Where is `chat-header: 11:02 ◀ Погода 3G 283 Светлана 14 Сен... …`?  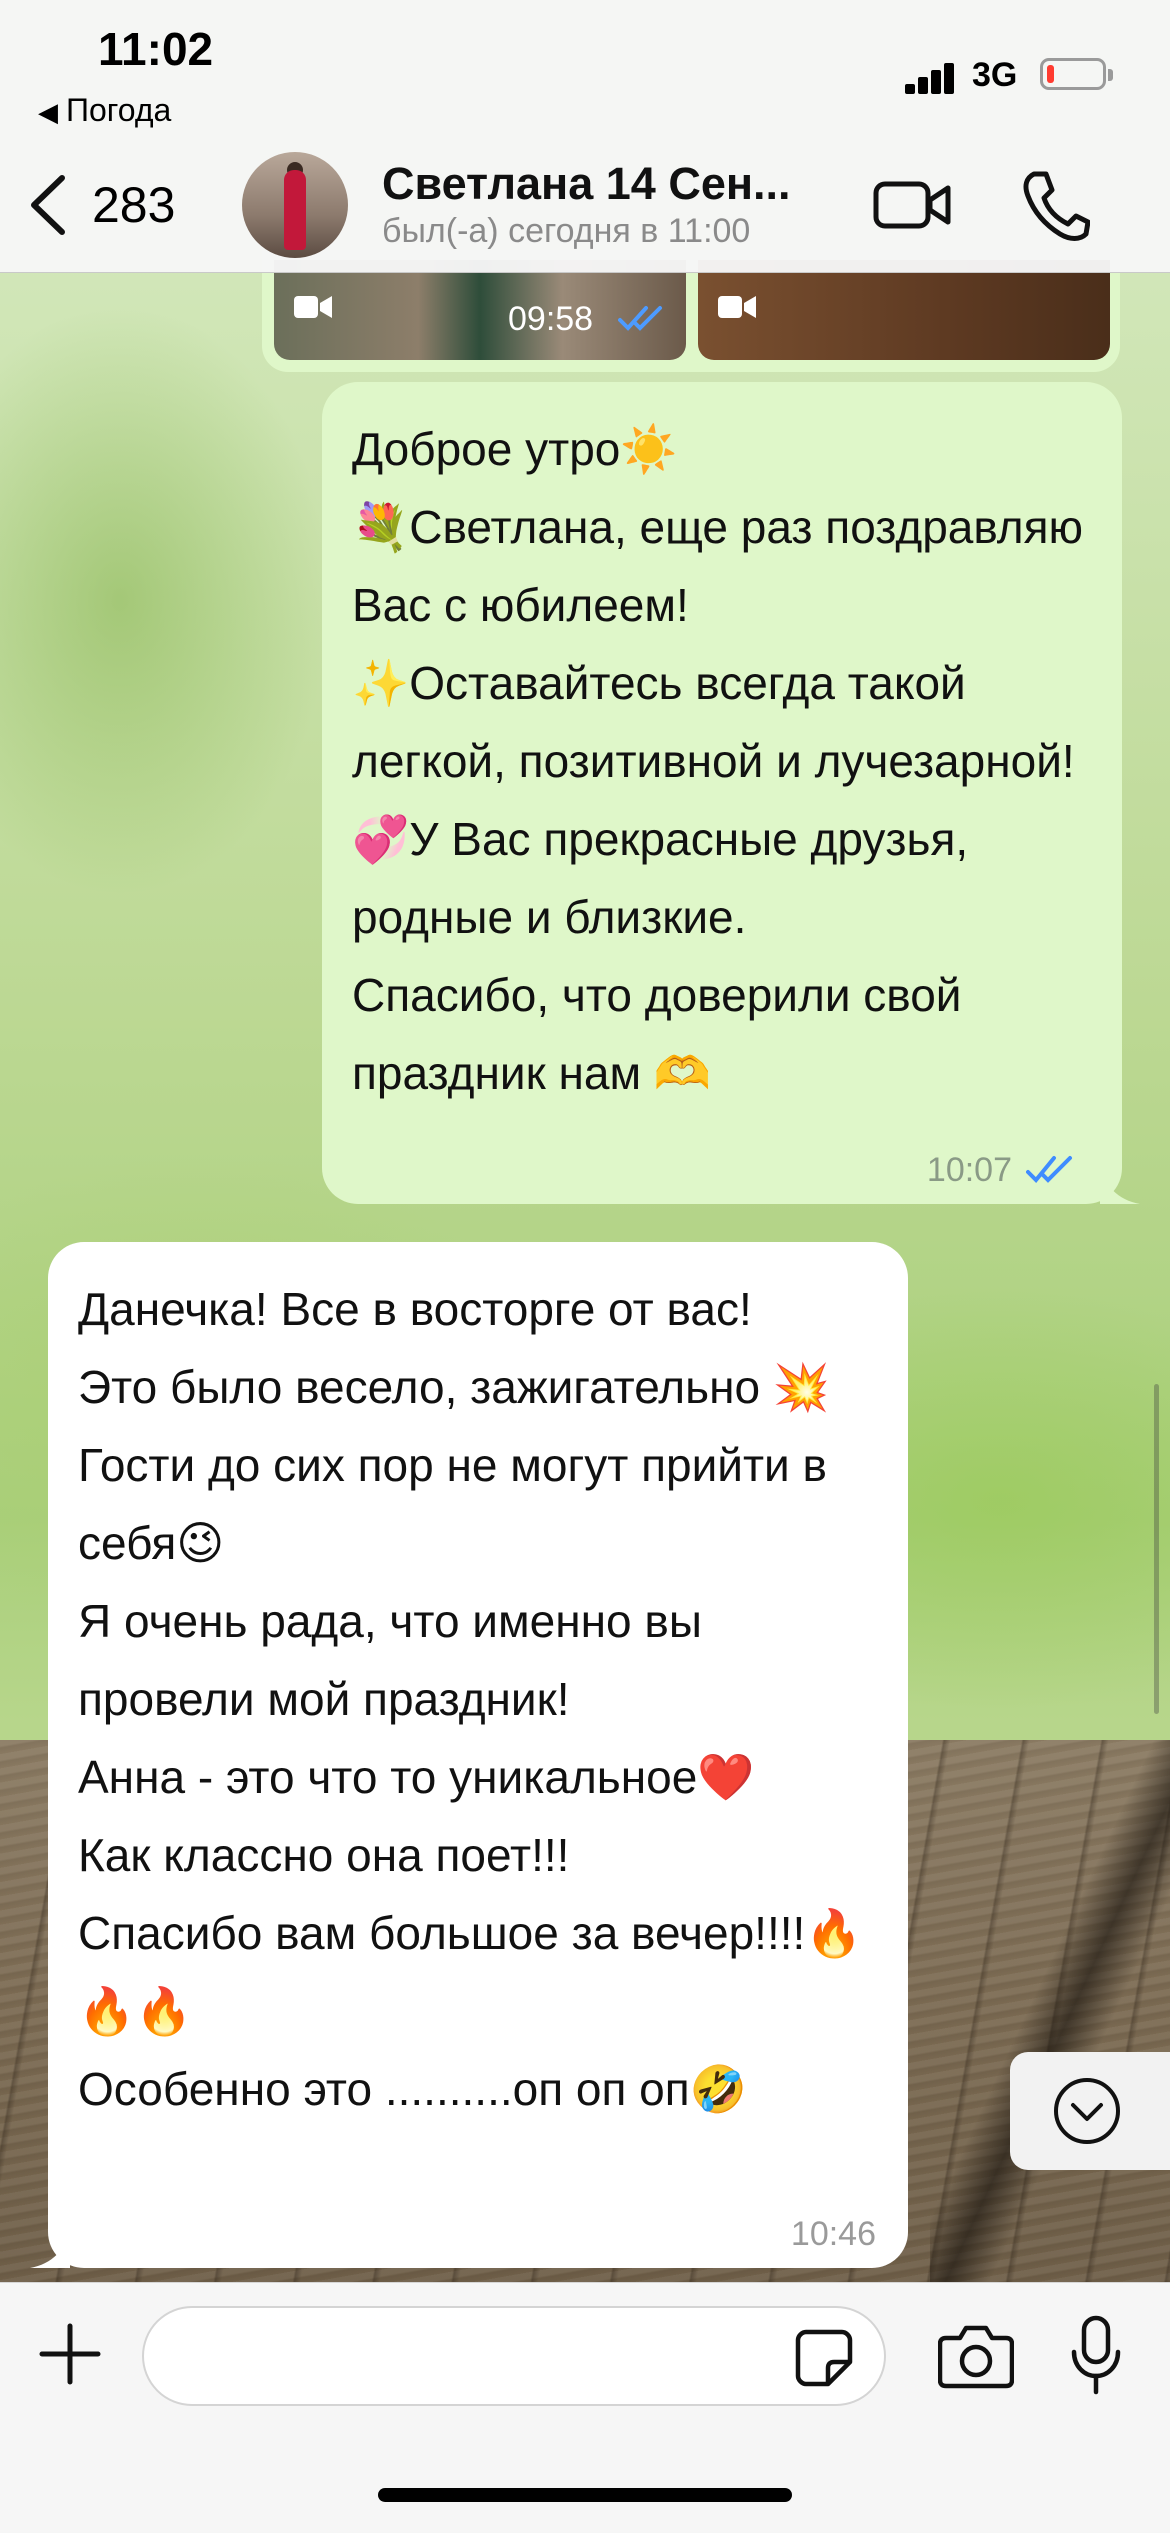
chat-header: 11:02 ◀ Погода 3G 283 Светлана 14 Сен... … is located at coordinates (585, 136).